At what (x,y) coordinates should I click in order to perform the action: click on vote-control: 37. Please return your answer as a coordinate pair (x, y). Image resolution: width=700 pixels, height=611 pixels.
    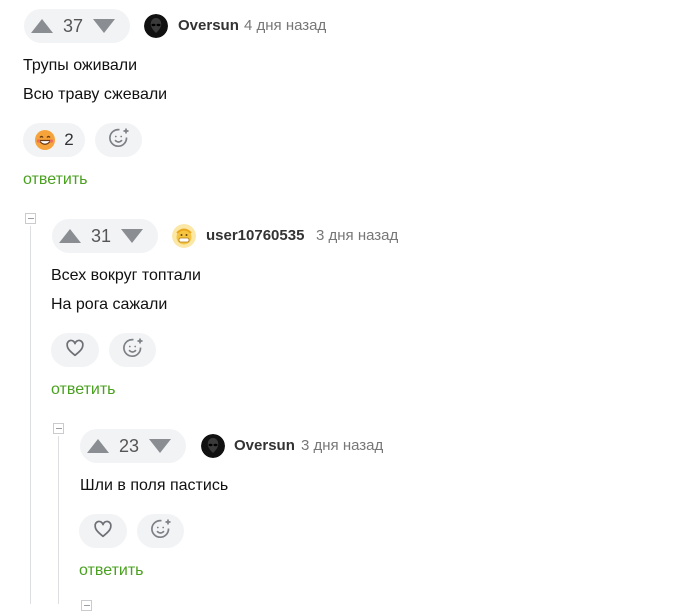
    Looking at the image, I should click on (77, 26).